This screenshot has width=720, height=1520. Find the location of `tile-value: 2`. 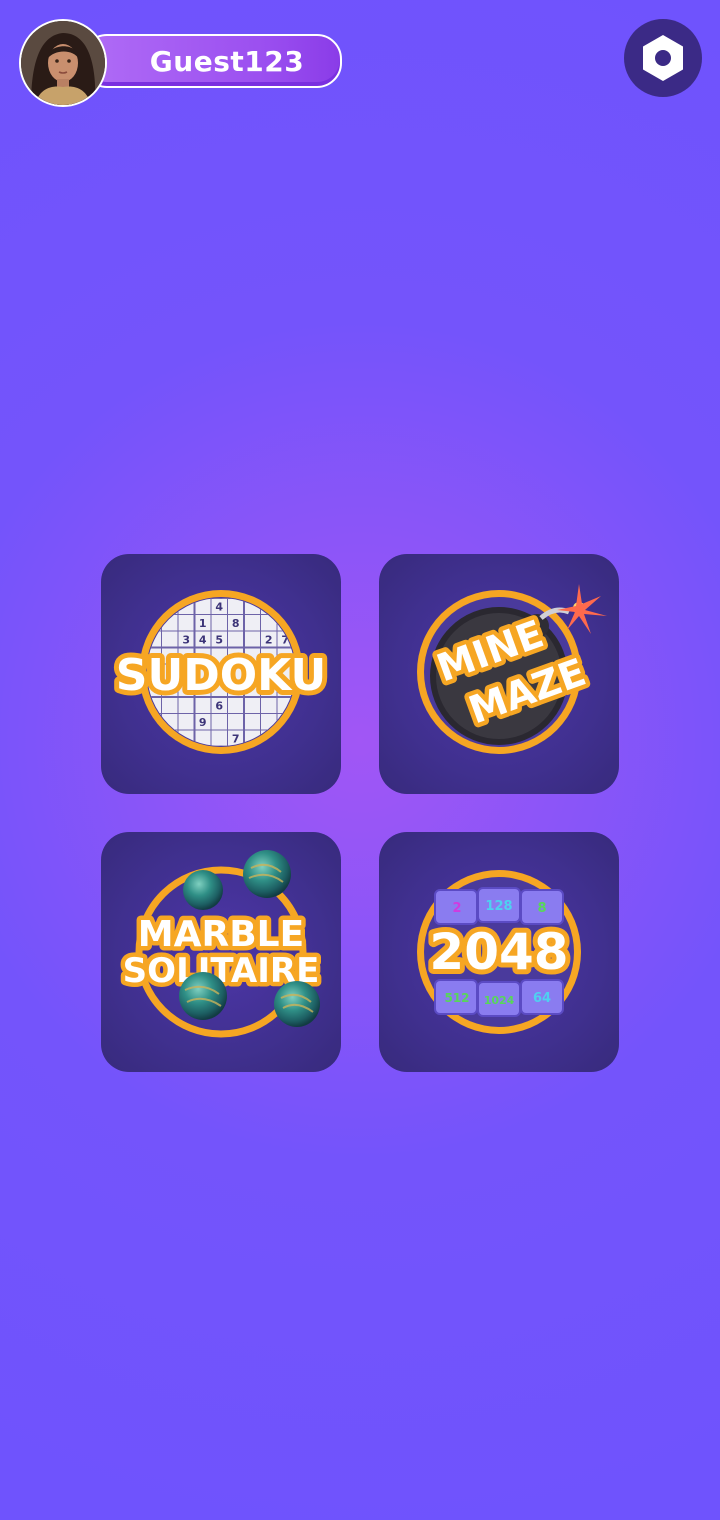

tile-value: 2 is located at coordinates (456, 908).